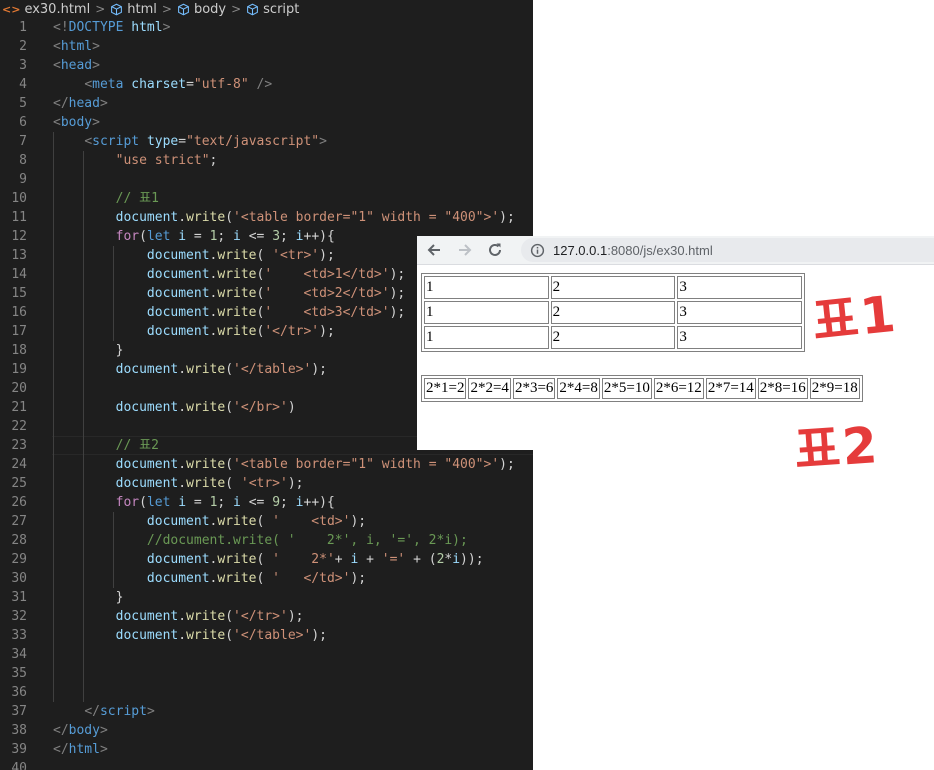 The image size is (934, 770). I want to click on code-line: 4 <meta charset="utf-8" />, so click(266, 84).